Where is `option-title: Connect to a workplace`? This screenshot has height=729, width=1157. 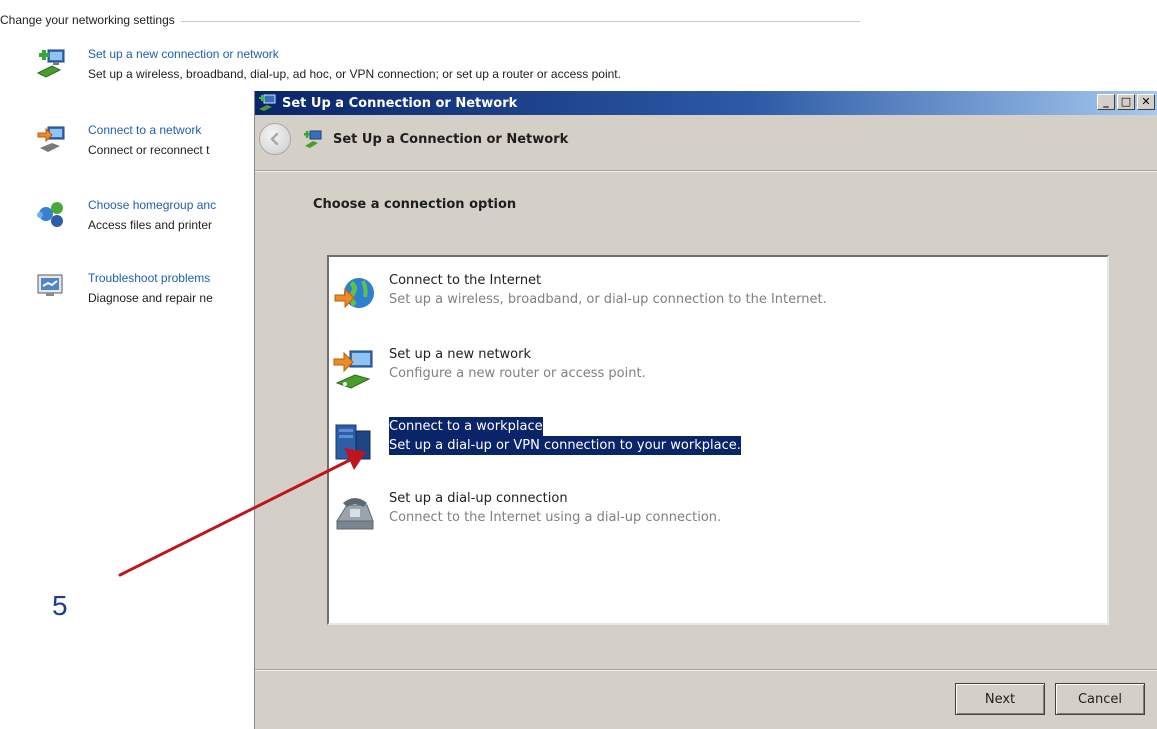 option-title: Connect to a workplace is located at coordinates (466, 426).